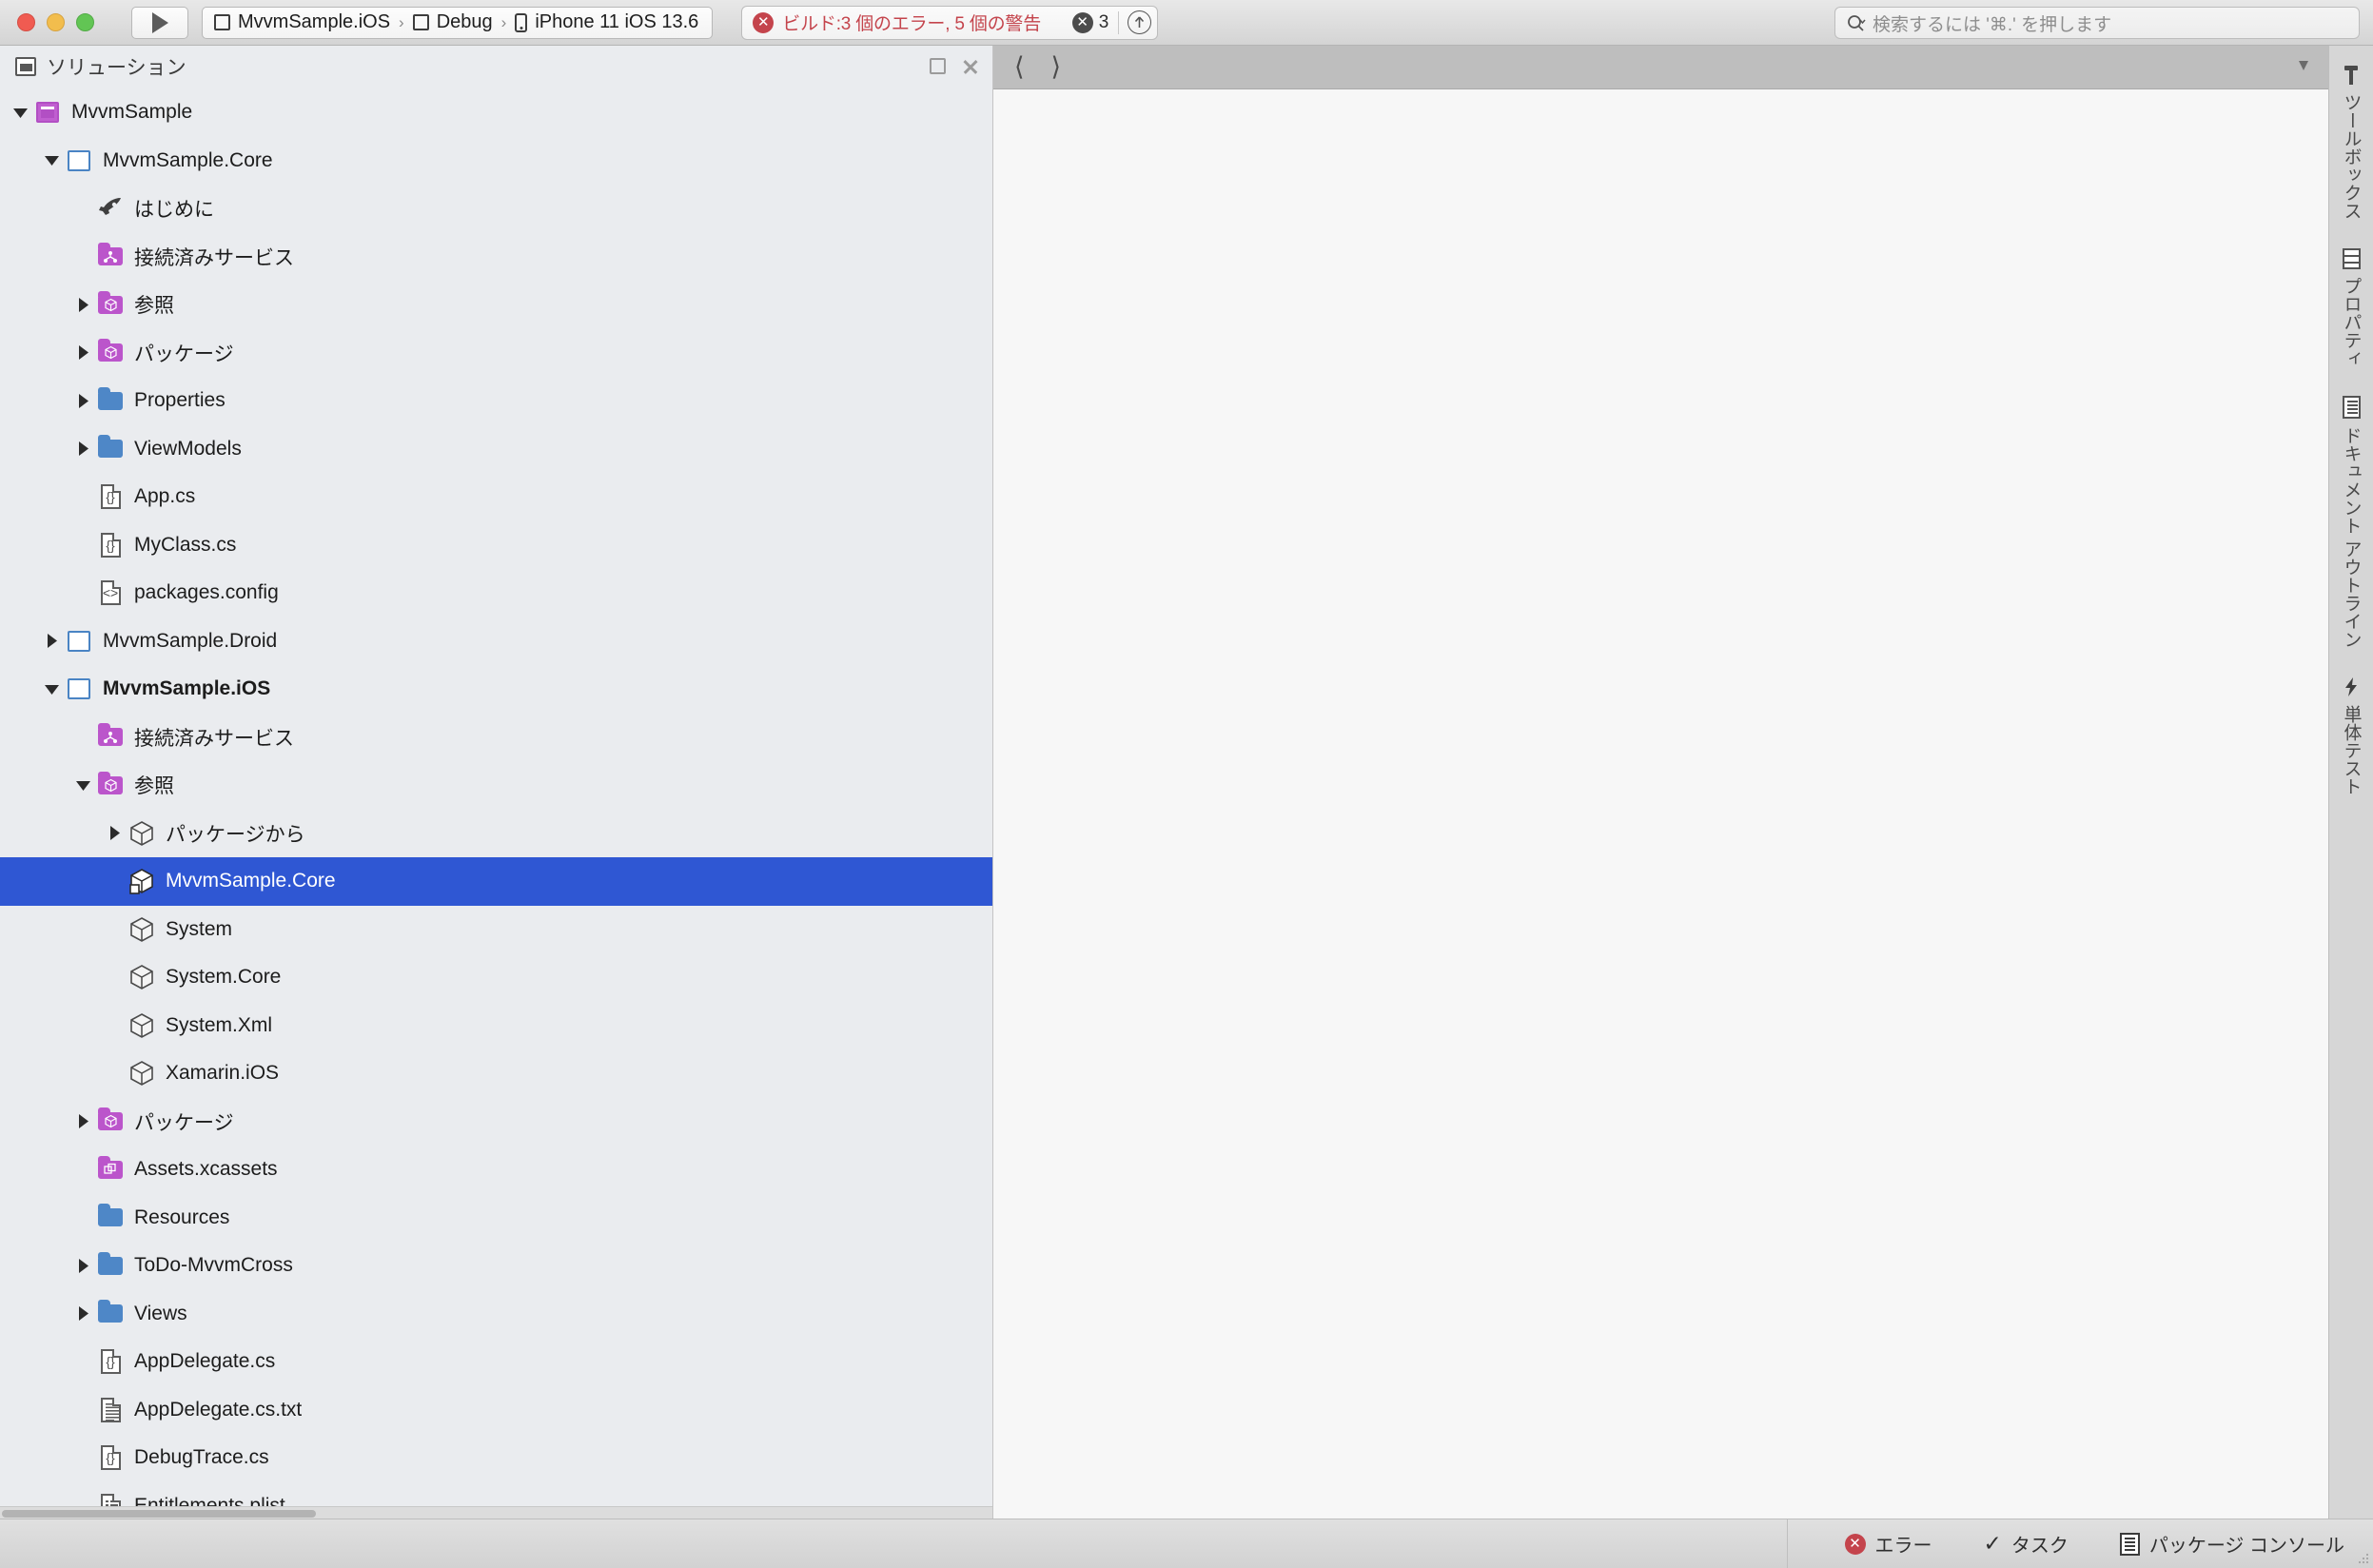  What do you see at coordinates (496, 689) in the screenshot?
I see `tree-row: MvvmSample.iOS` at bounding box center [496, 689].